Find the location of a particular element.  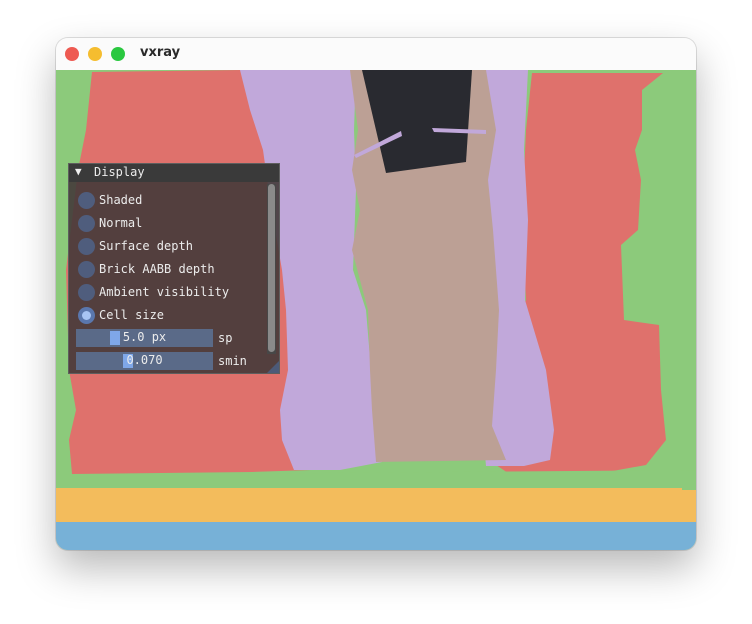

radio-brick-aabb-depth: Brick AABB depth is located at coordinates (171, 269).